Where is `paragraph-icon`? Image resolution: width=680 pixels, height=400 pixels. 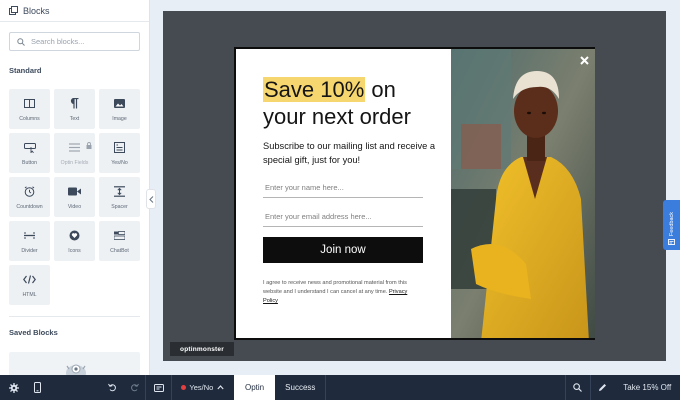
paragraph-icon is located at coordinates (75, 104).